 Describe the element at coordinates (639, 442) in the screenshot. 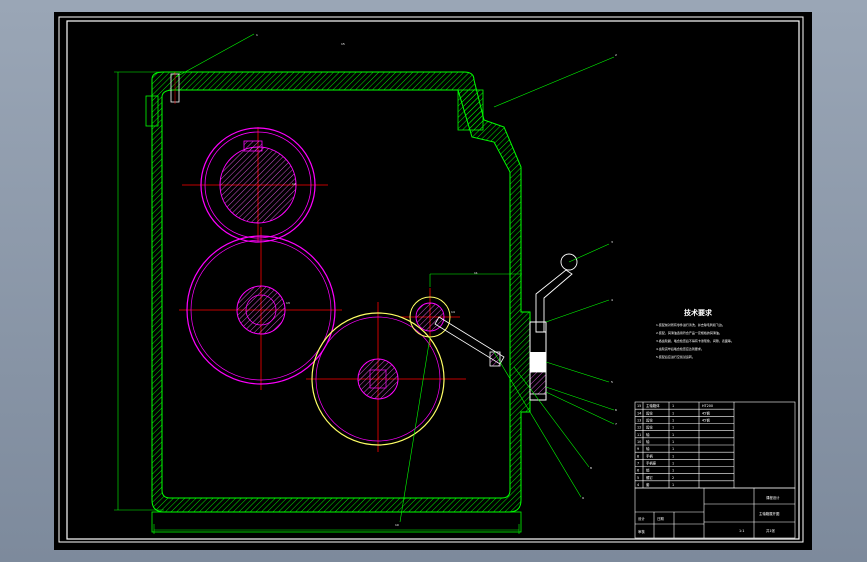

I see `parts-cell-no: 10` at that location.